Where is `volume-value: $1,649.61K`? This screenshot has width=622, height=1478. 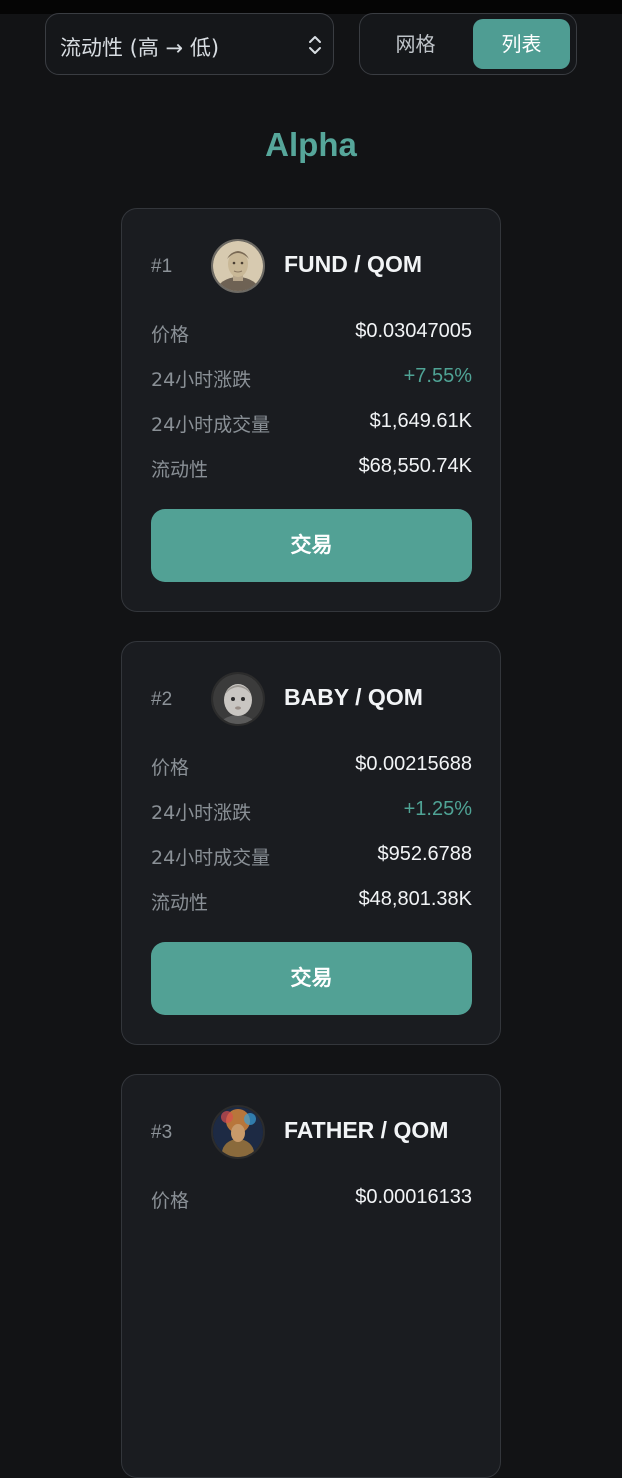
volume-value: $1,649.61K is located at coordinates (420, 421).